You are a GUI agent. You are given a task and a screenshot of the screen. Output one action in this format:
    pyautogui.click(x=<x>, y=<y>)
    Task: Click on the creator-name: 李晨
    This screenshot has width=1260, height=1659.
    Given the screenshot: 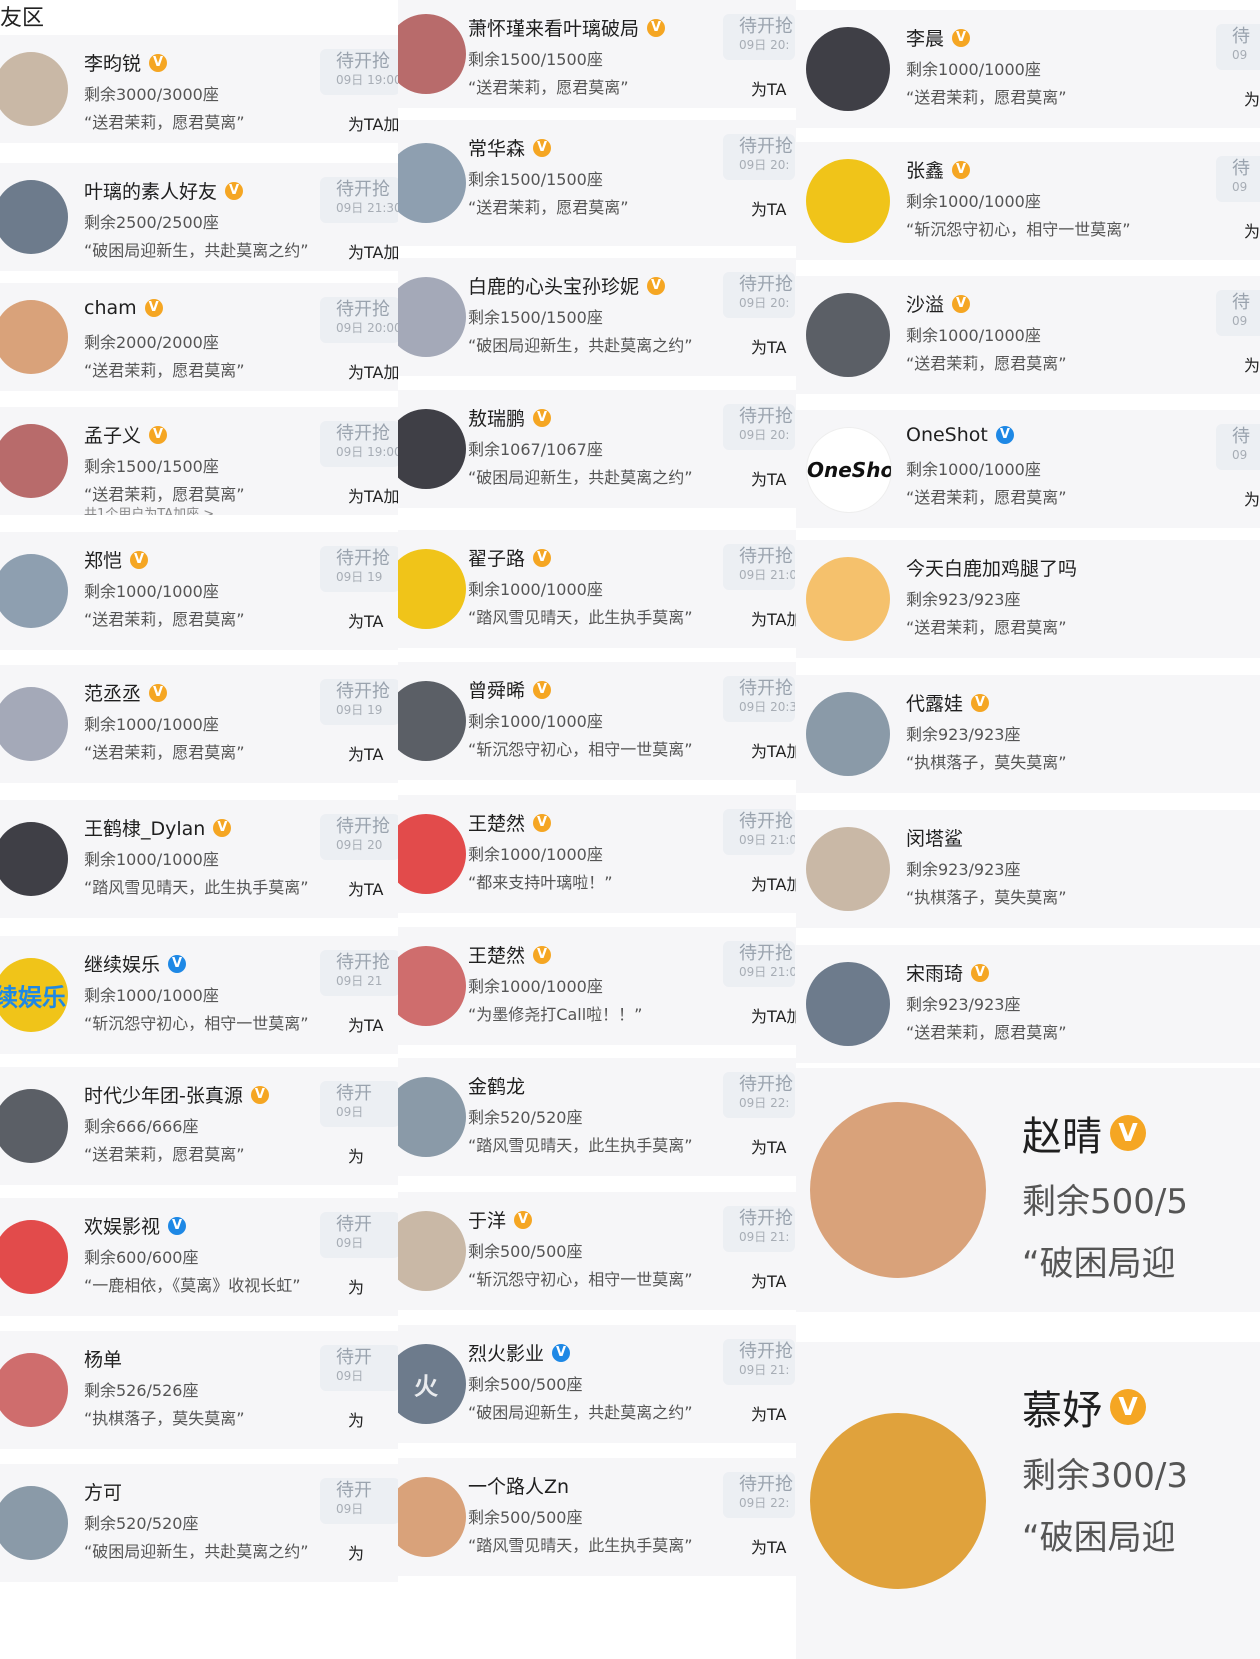 What is the action you would take?
    pyautogui.click(x=925, y=37)
    